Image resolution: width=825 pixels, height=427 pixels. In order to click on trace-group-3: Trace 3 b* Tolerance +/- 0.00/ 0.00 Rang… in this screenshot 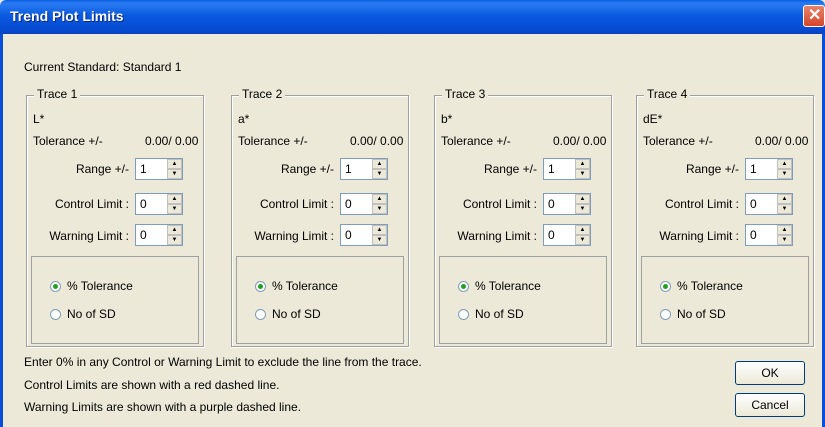, I will do `click(523, 217)`.